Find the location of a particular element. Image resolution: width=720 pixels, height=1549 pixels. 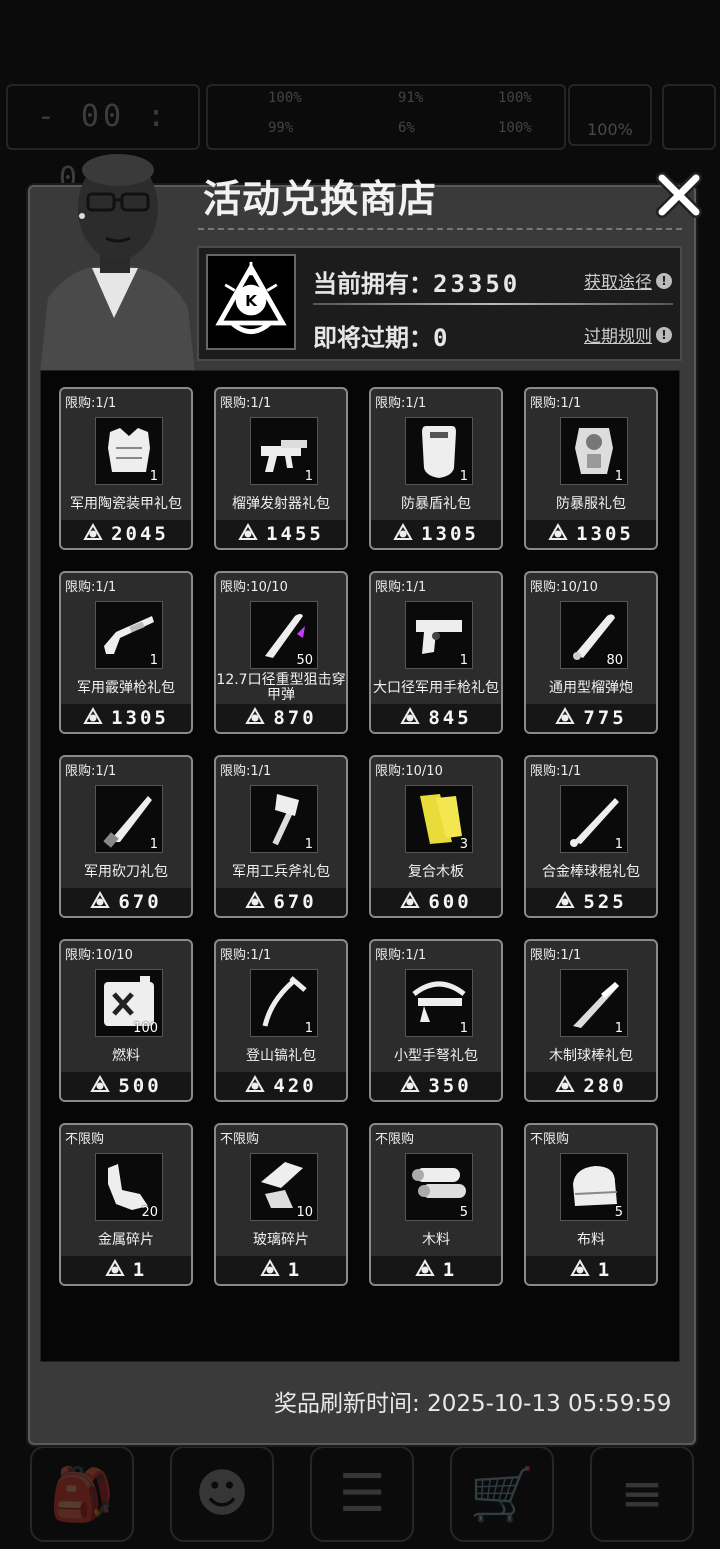

price-bar: 1 is located at coordinates (591, 1270).